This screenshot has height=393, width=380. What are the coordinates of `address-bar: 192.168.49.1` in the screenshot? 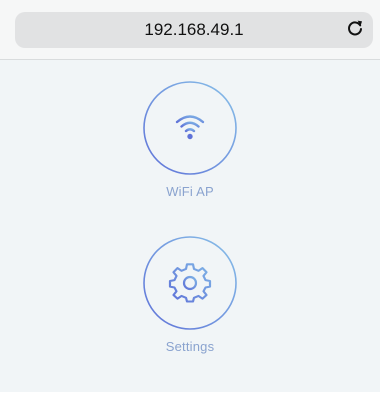 It's located at (194, 30).